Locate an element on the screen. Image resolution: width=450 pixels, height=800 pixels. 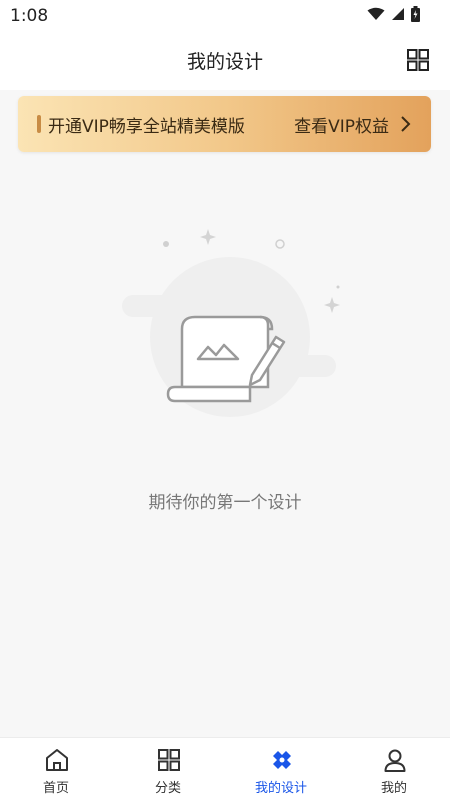
grid-view-button is located at coordinates (418, 60).